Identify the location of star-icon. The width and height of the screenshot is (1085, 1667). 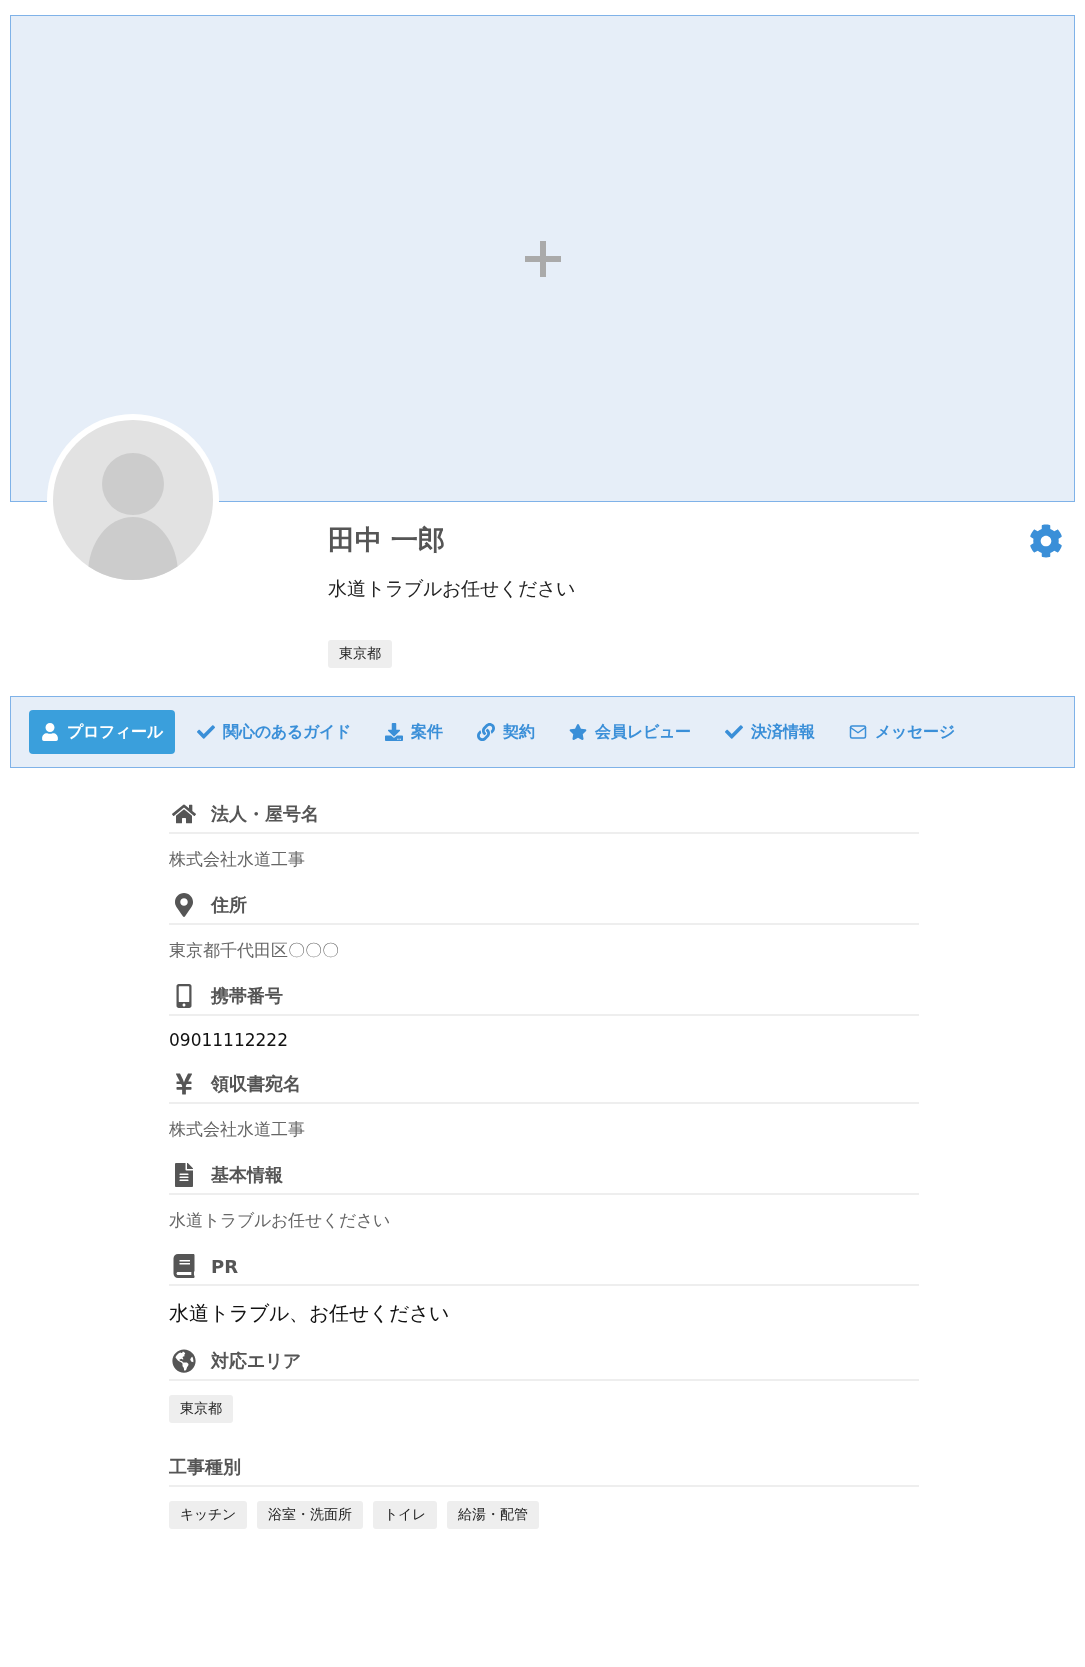
(578, 732).